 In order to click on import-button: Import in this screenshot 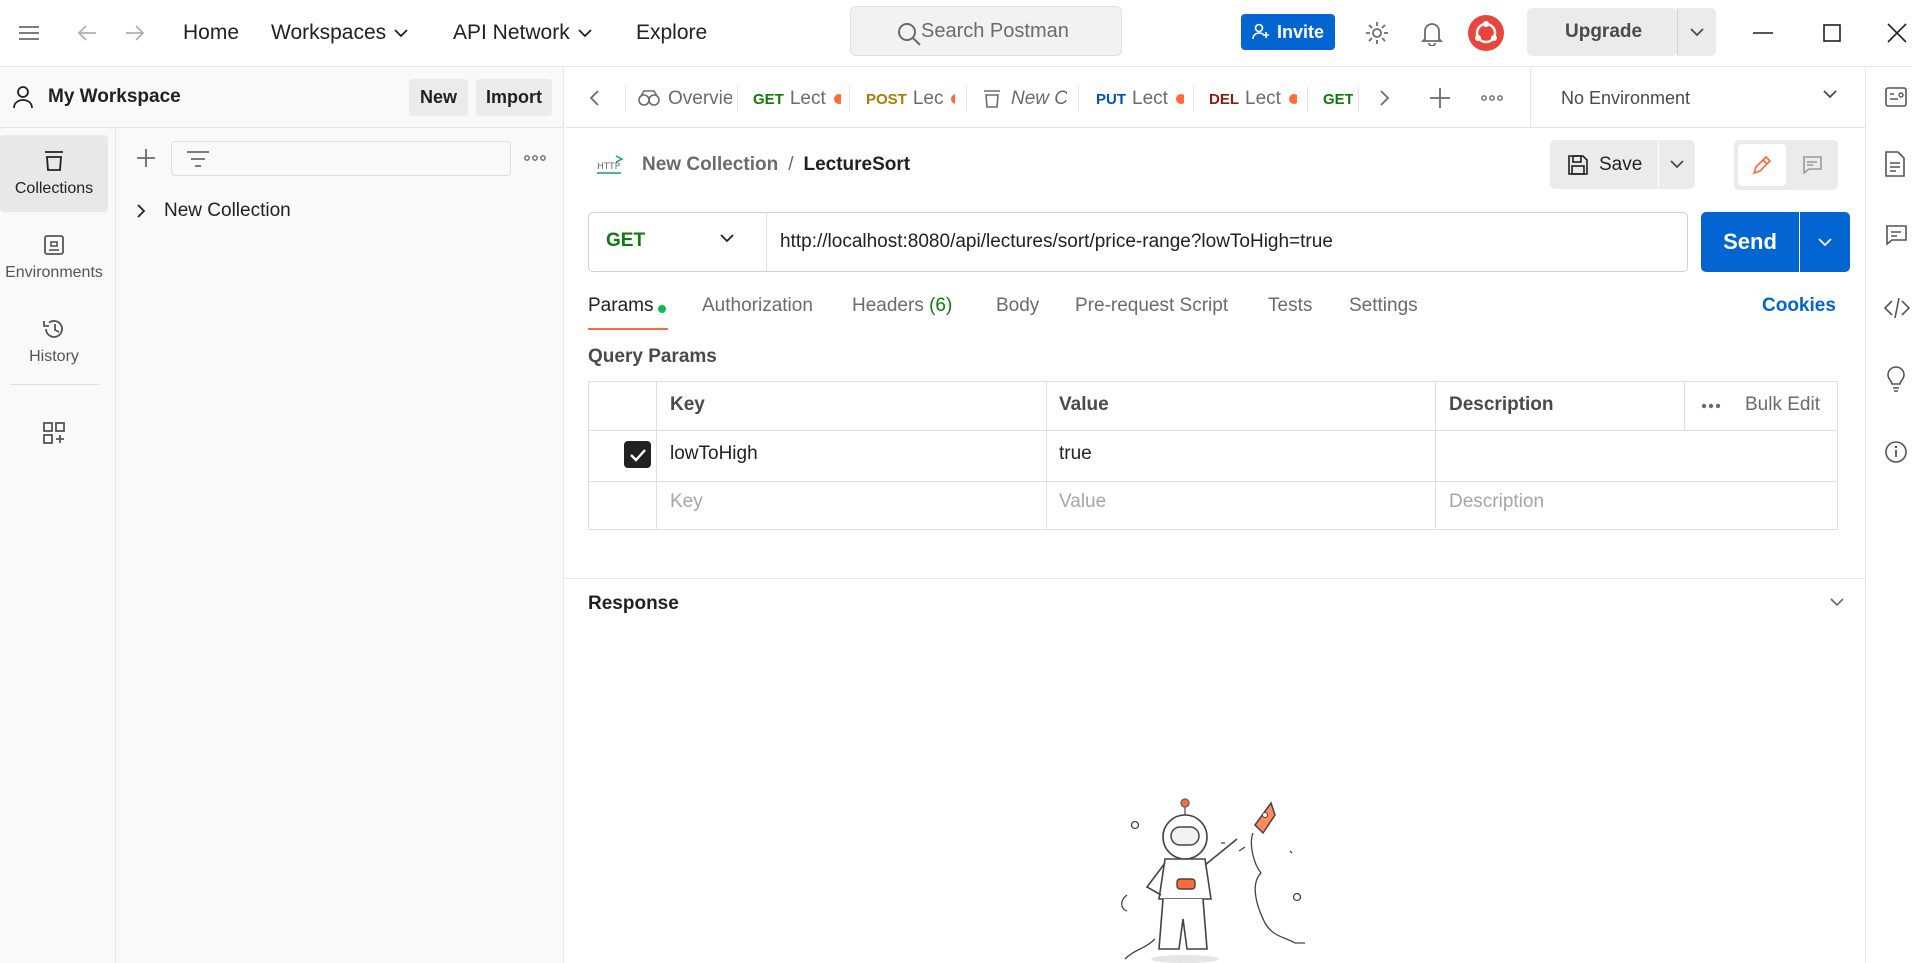, I will do `click(514, 97)`.